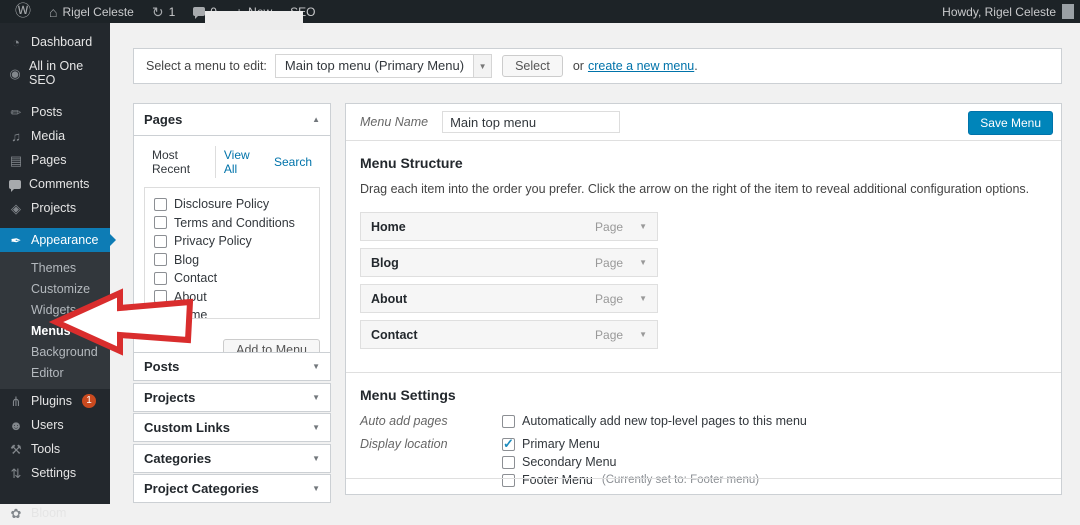 This screenshot has height=525, width=1080. Describe the element at coordinates (55, 42) in the screenshot. I see `sidebar-item-dashboard: ◔ Dashboard` at that location.